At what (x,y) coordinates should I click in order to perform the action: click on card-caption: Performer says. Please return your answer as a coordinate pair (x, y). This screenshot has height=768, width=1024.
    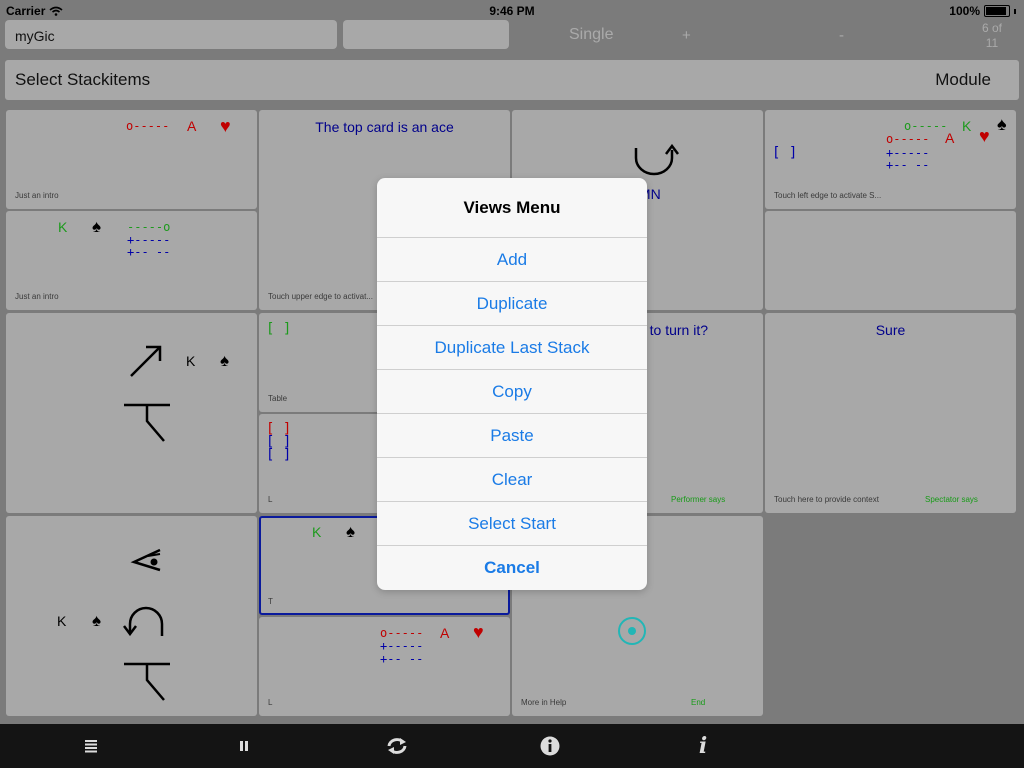
    Looking at the image, I should click on (698, 499).